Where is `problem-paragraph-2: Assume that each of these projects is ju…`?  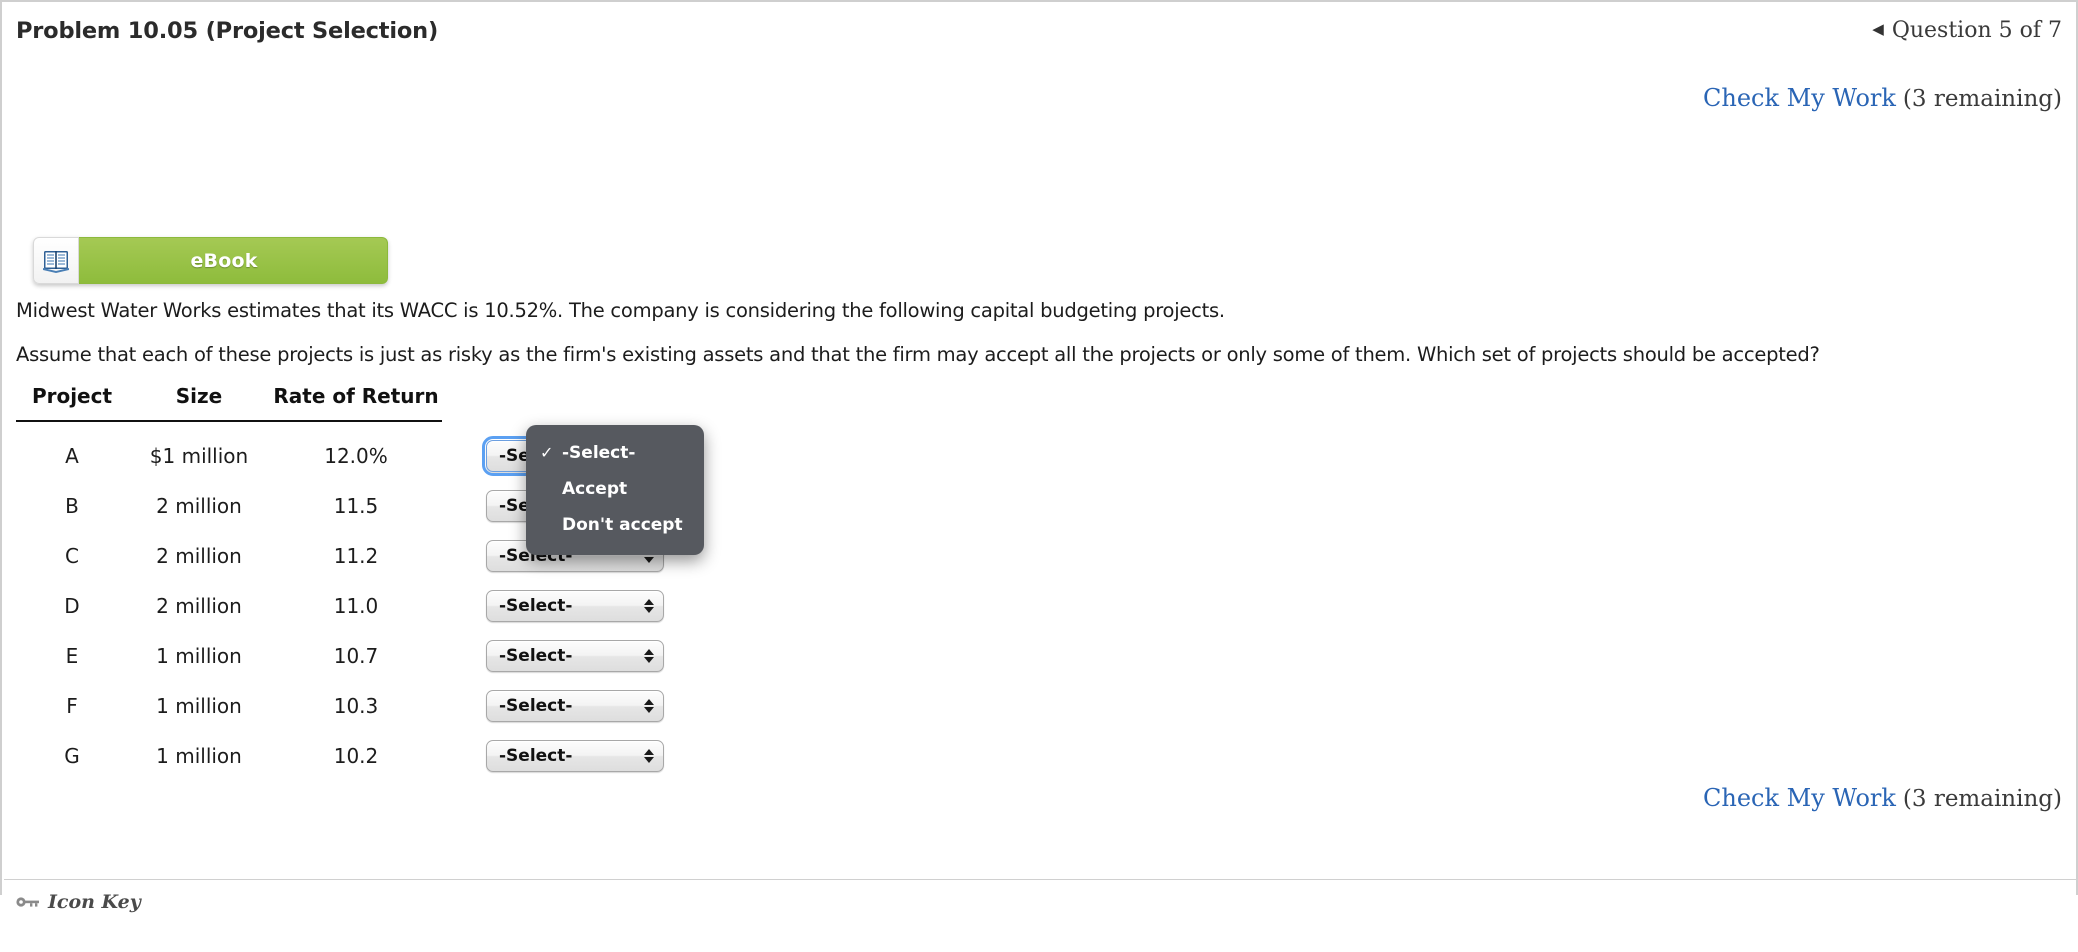 problem-paragraph-2: Assume that each of these projects is ju… is located at coordinates (918, 354).